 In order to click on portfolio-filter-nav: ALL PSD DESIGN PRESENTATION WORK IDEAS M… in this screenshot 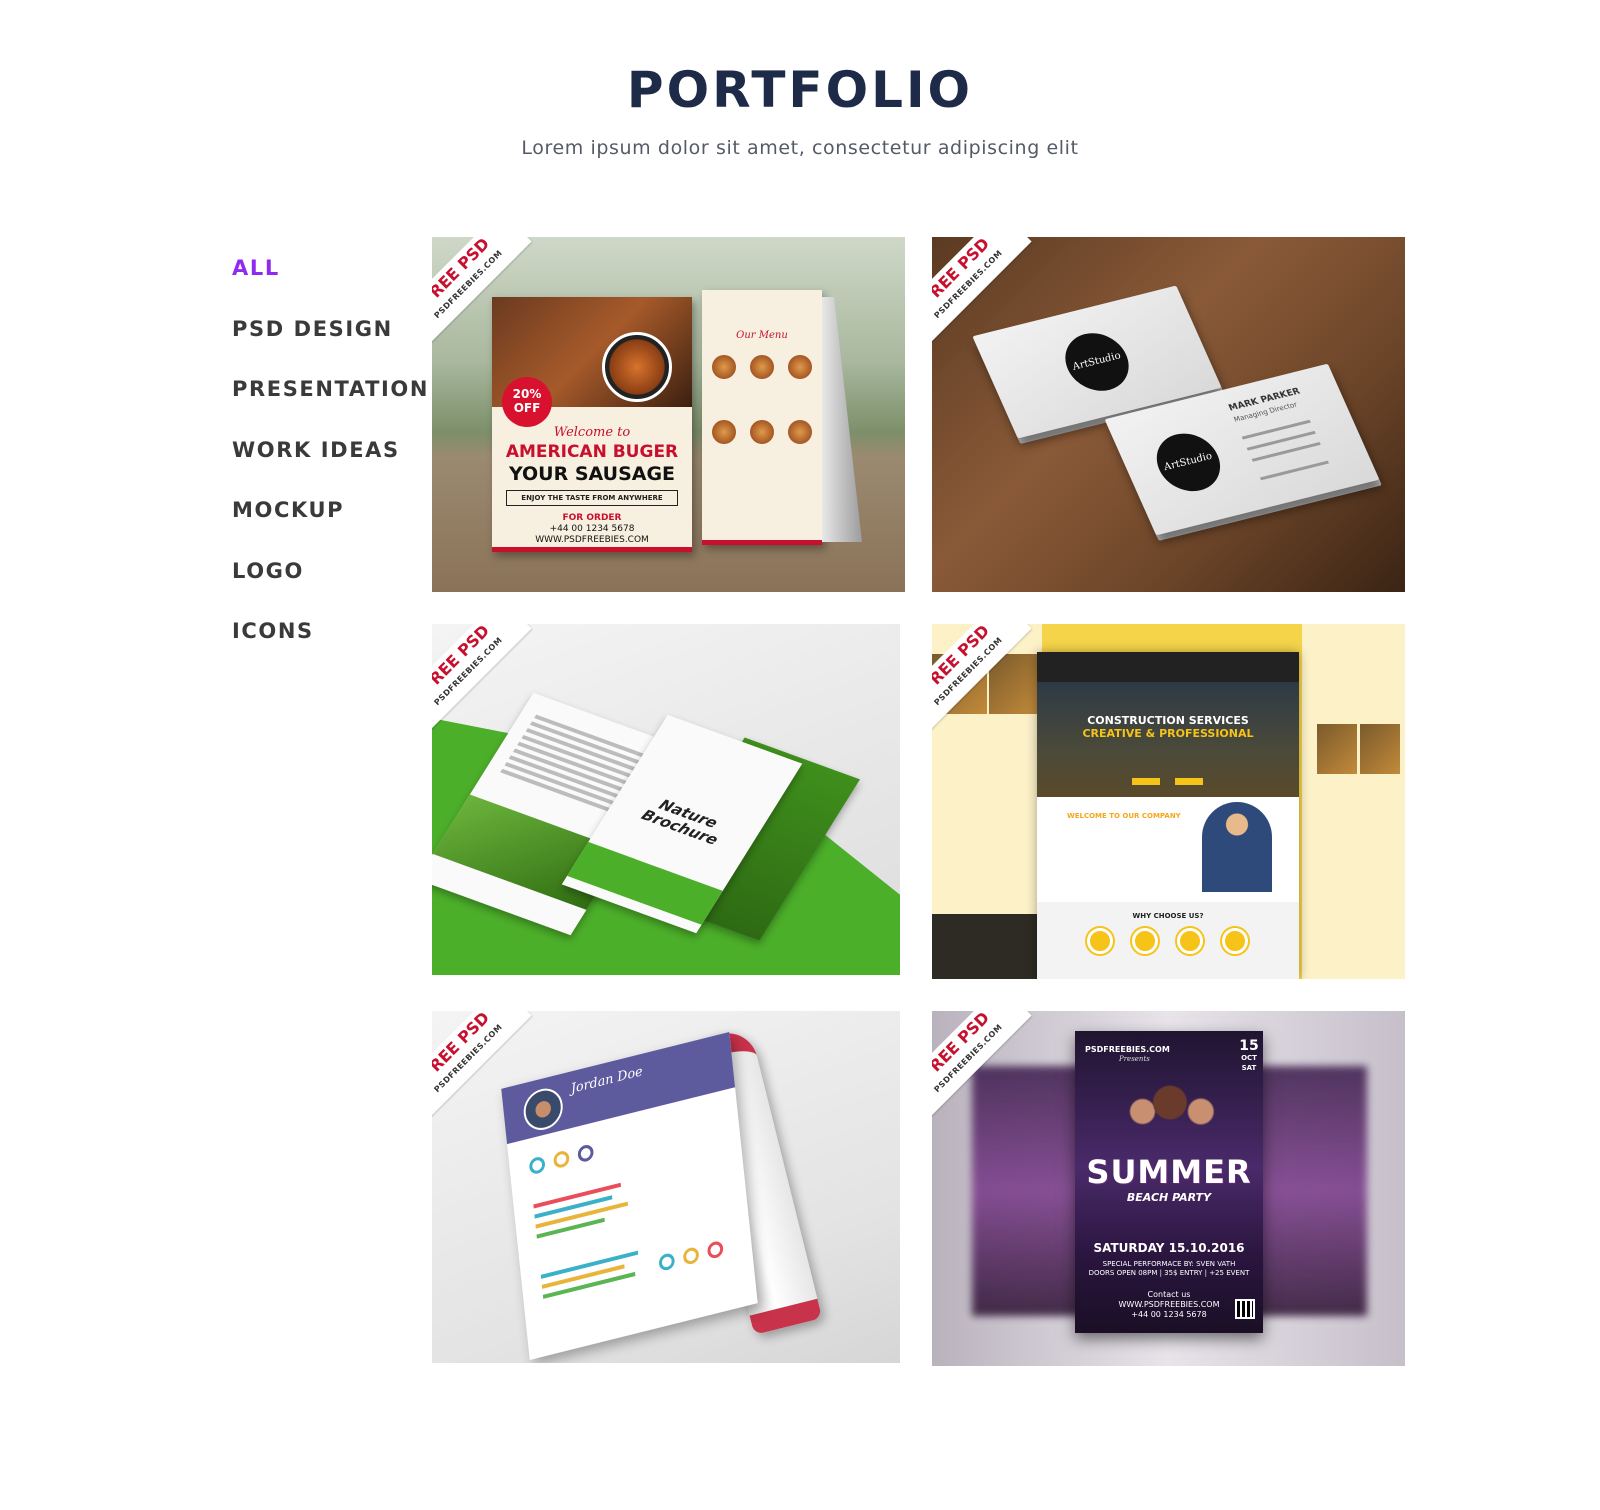, I will do `click(329, 462)`.